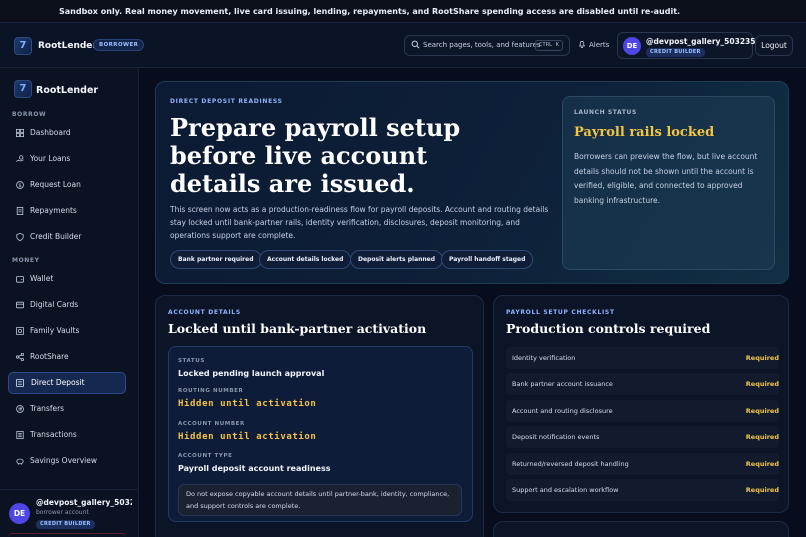  I want to click on sidebar-item-wallet: Wallet, so click(67, 279).